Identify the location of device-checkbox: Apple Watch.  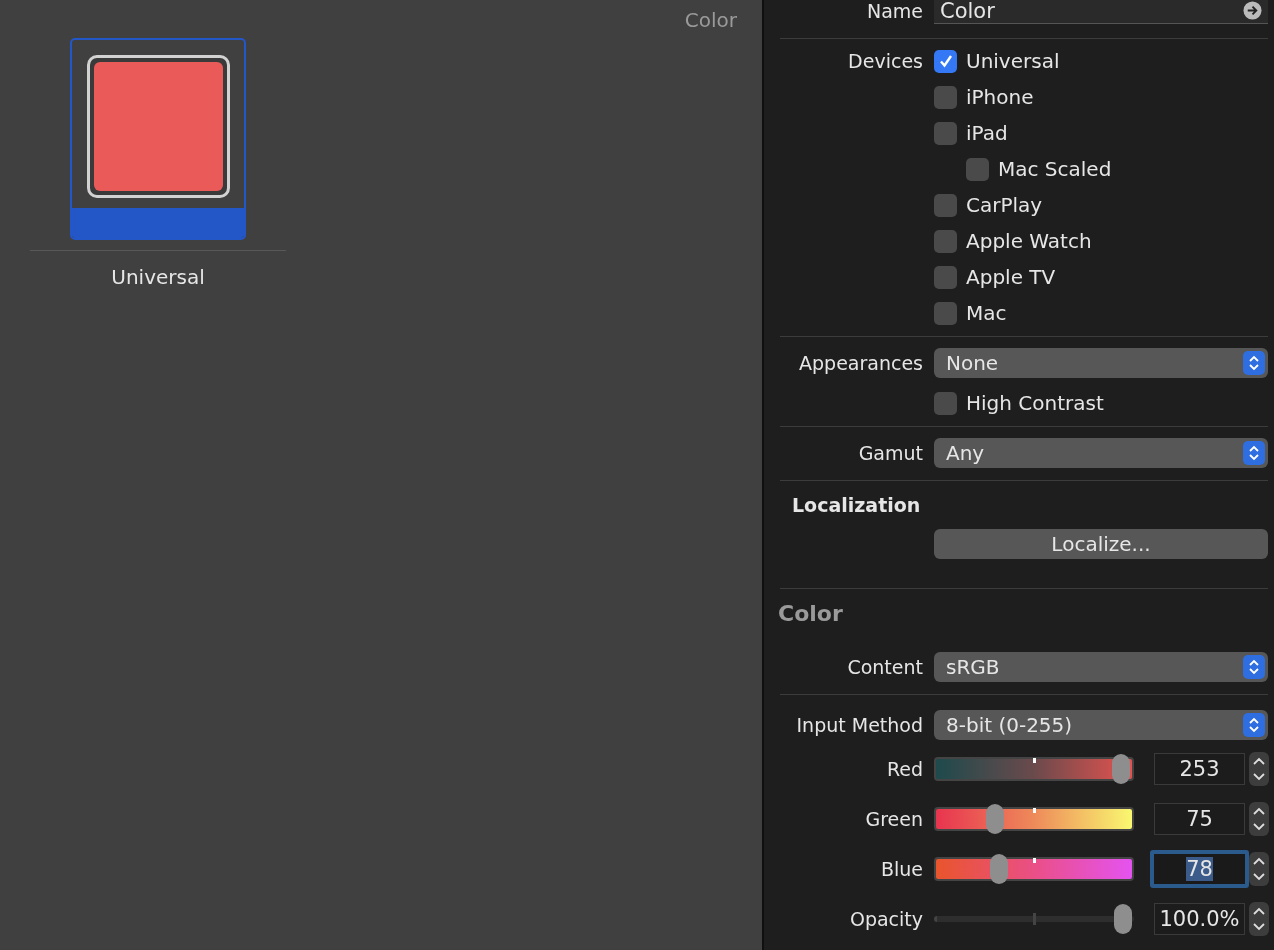
(1013, 241).